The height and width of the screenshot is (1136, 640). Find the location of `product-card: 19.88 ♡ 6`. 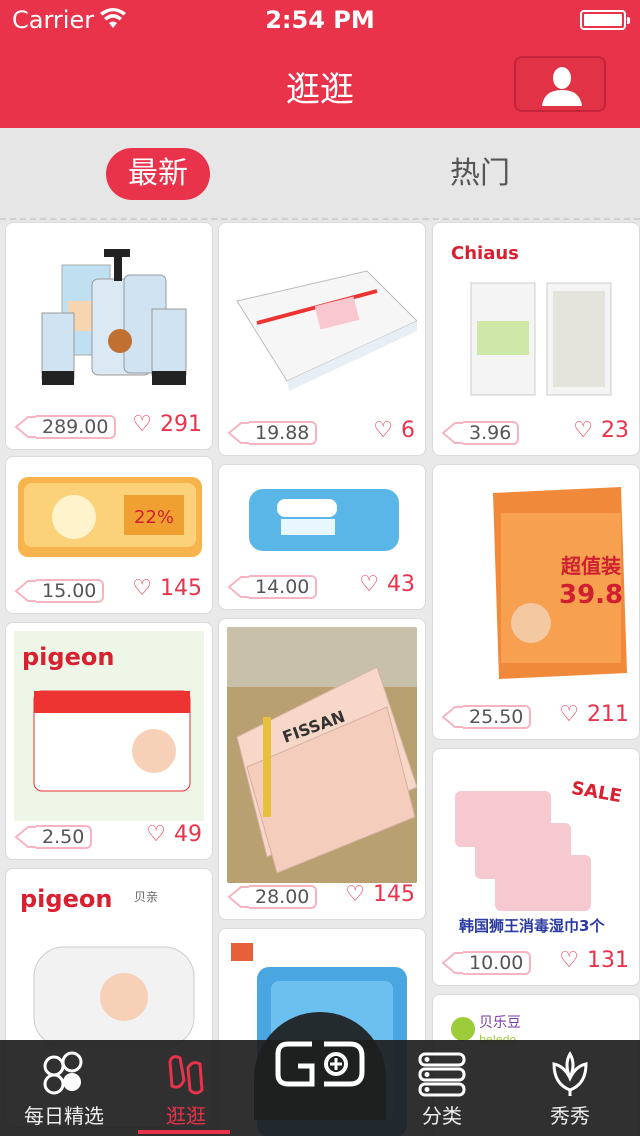

product-card: 19.88 ♡ 6 is located at coordinates (322, 339).